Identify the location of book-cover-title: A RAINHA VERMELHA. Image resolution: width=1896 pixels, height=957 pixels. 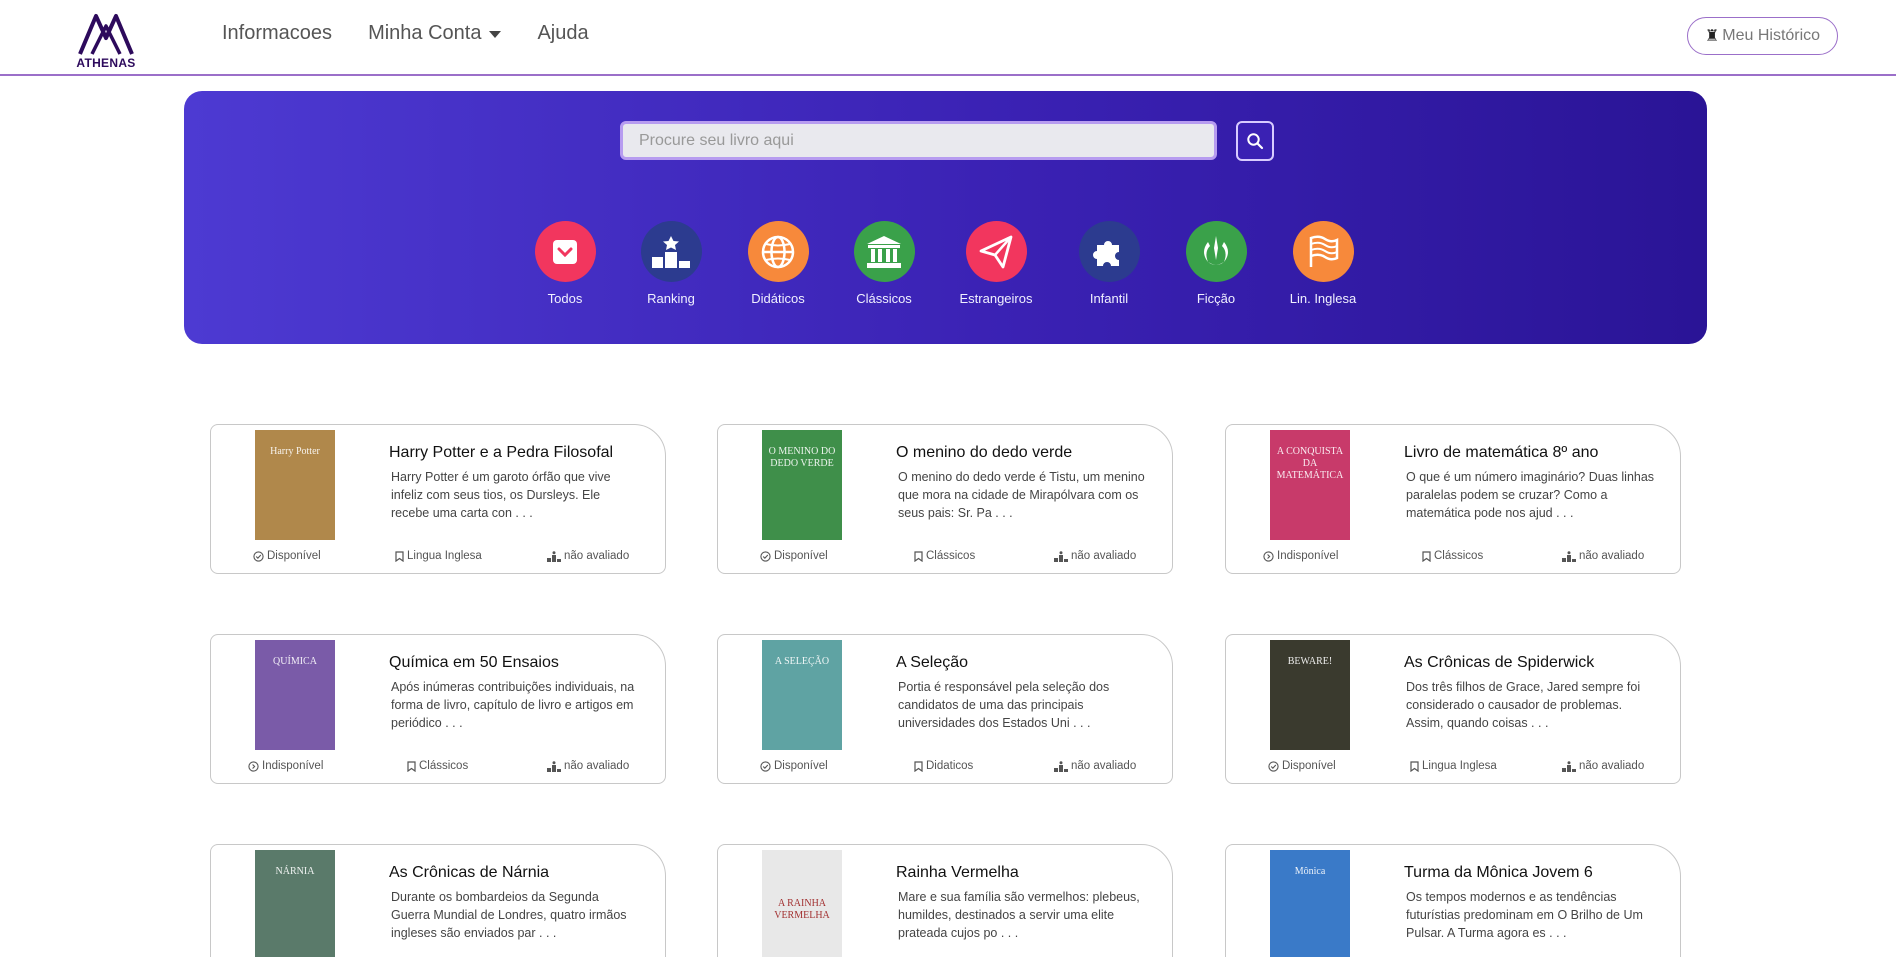
(802, 909).